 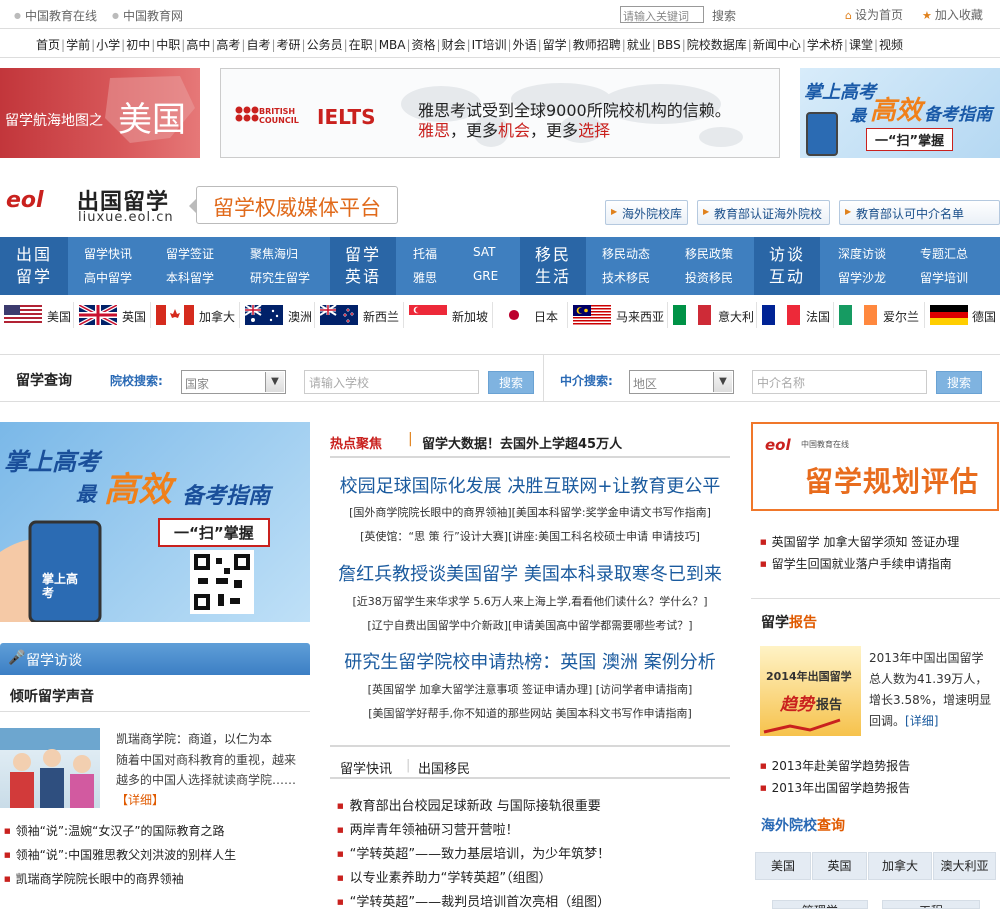 What do you see at coordinates (391, 382) in the screenshot?
I see `school-name-input: 请输入学校` at bounding box center [391, 382].